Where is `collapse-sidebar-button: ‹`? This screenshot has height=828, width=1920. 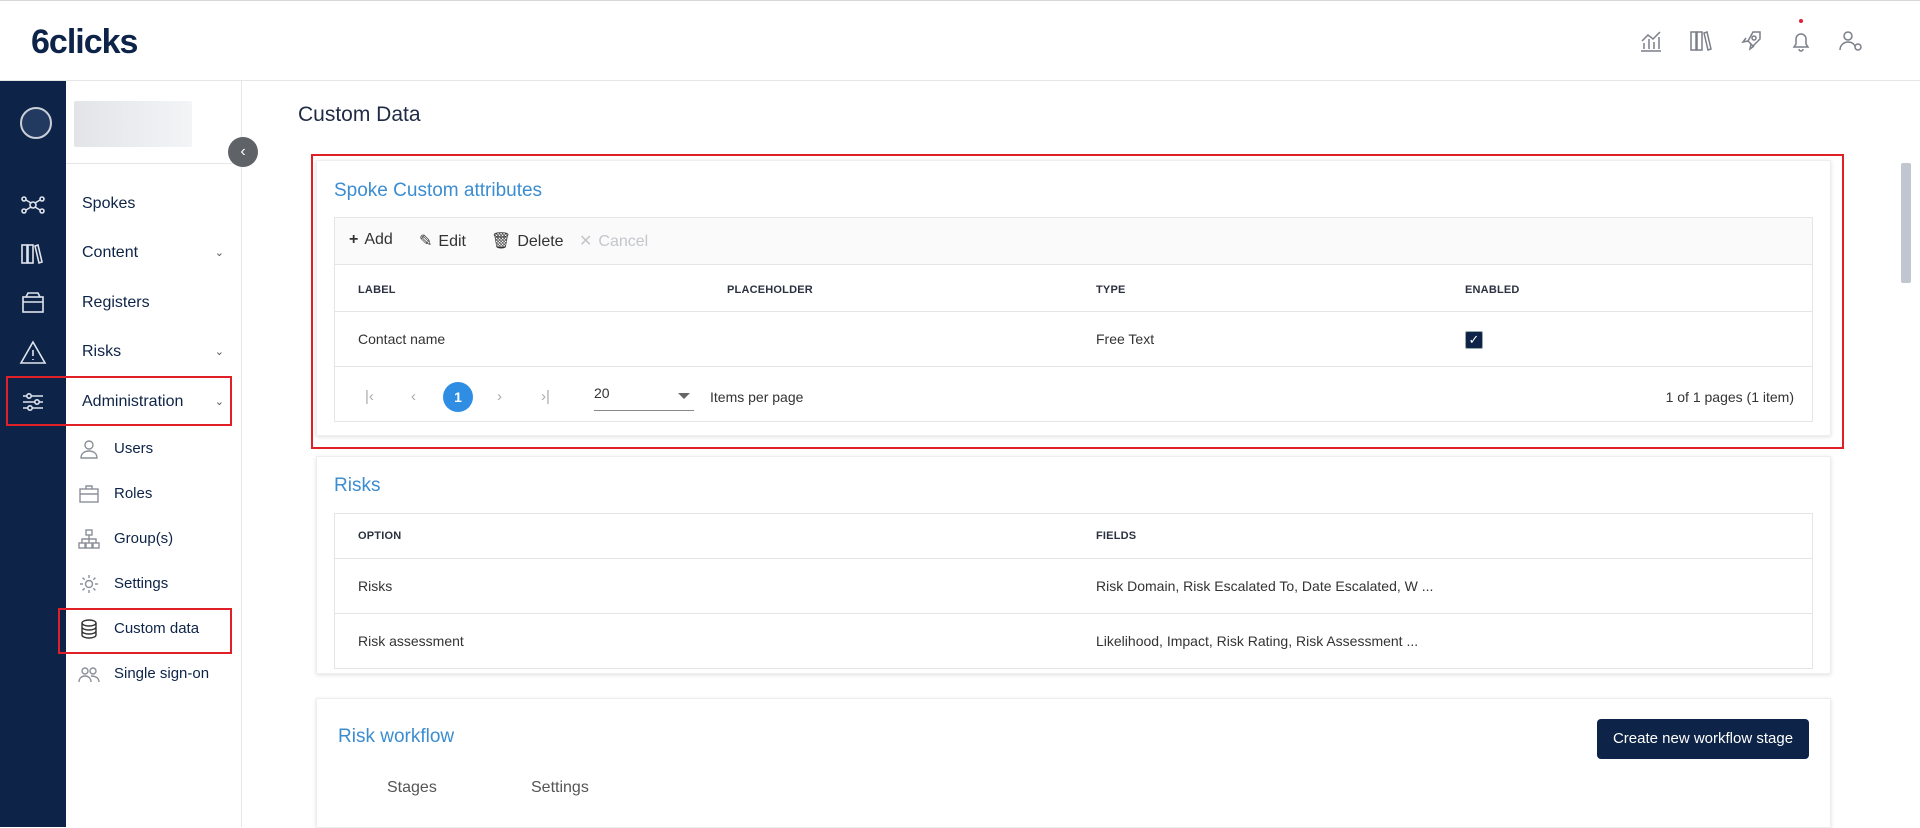
collapse-sidebar-button: ‹ is located at coordinates (243, 152).